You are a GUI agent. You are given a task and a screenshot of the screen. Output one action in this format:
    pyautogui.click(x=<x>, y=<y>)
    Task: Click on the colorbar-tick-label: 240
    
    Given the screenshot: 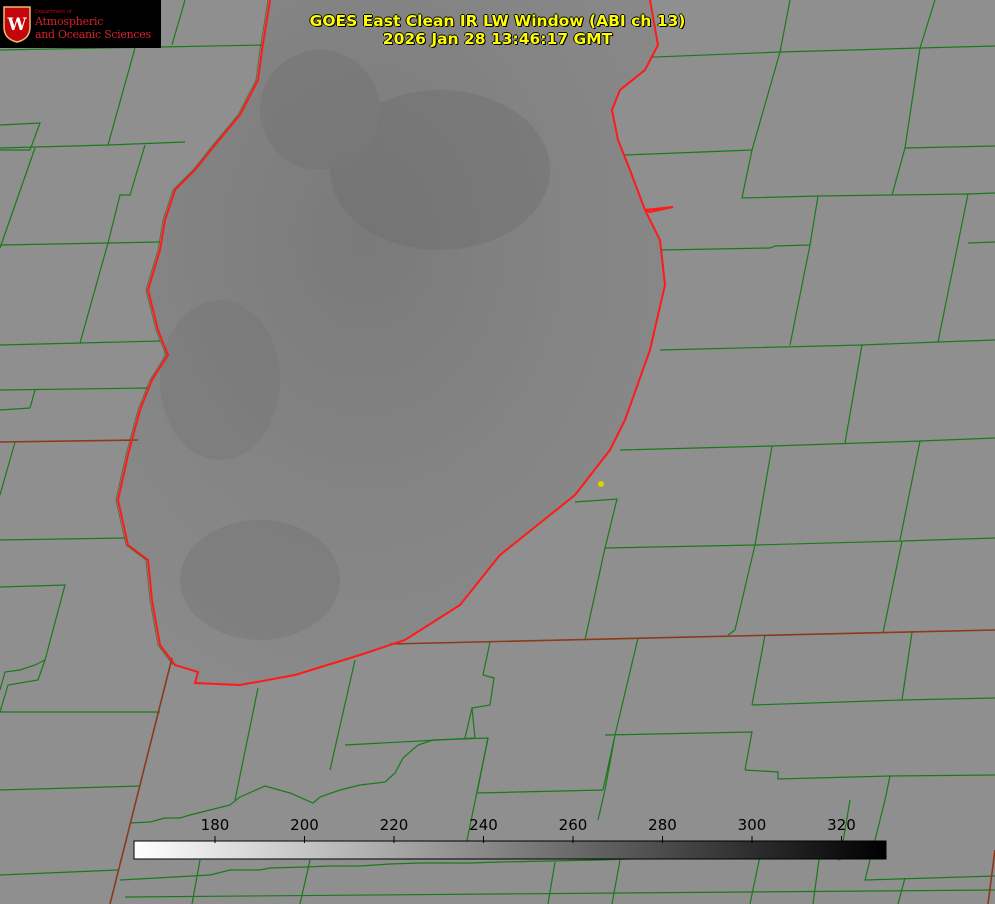 What is the action you would take?
    pyautogui.click(x=483, y=825)
    